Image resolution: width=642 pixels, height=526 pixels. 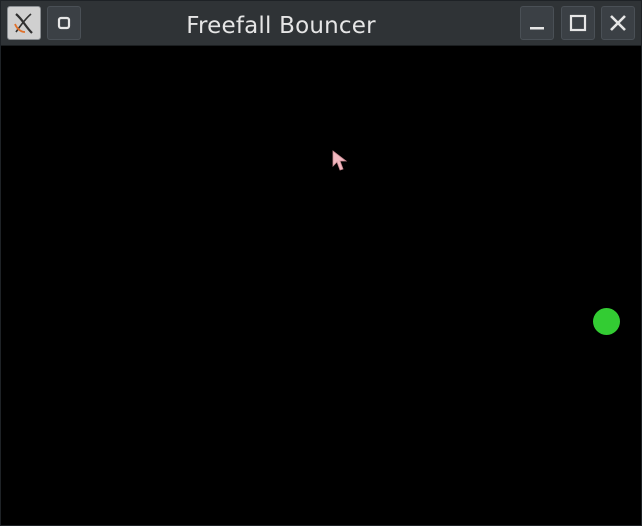 I want to click on maximize-icon, so click(x=578, y=23).